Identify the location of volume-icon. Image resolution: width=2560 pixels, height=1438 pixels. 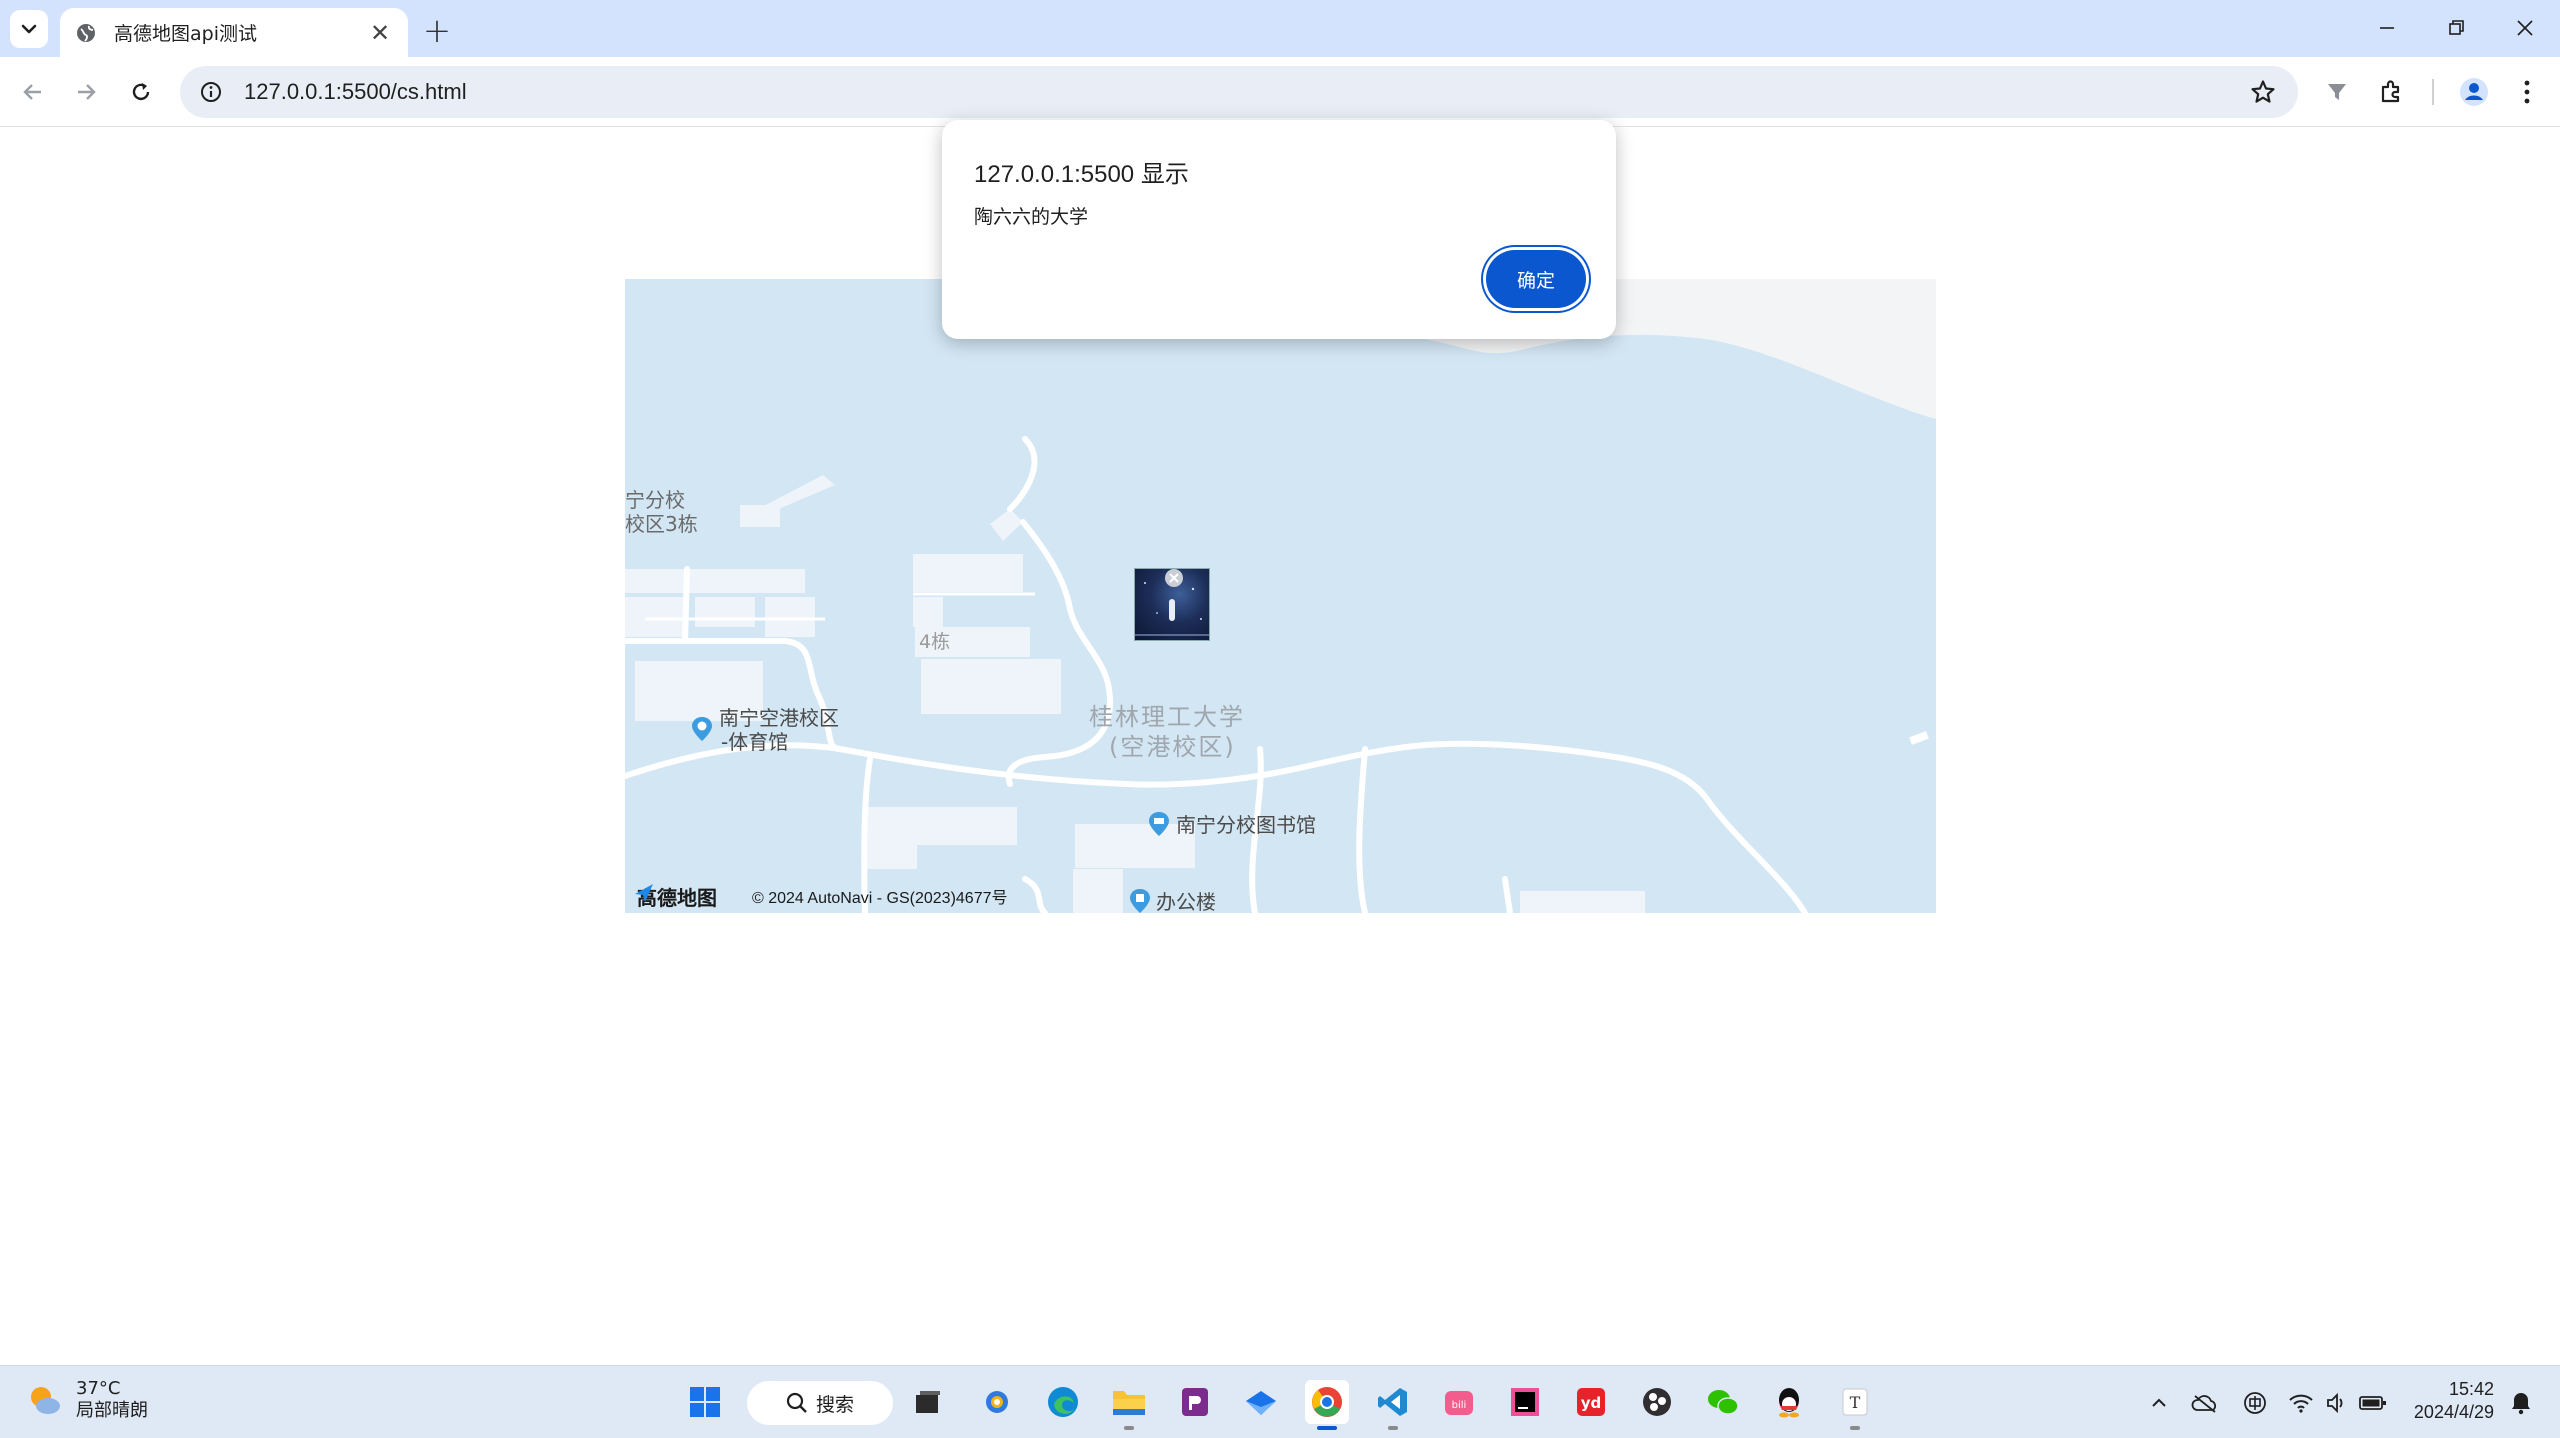
(2337, 1403).